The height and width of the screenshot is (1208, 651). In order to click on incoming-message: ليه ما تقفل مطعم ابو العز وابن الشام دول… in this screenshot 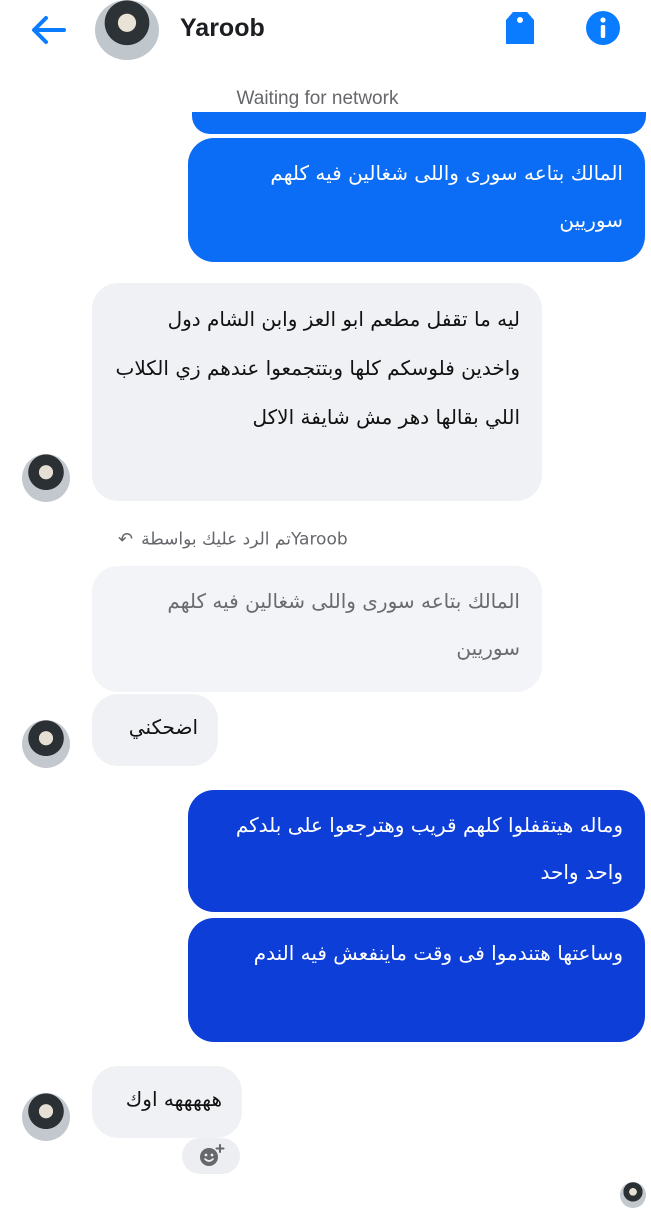, I will do `click(317, 392)`.